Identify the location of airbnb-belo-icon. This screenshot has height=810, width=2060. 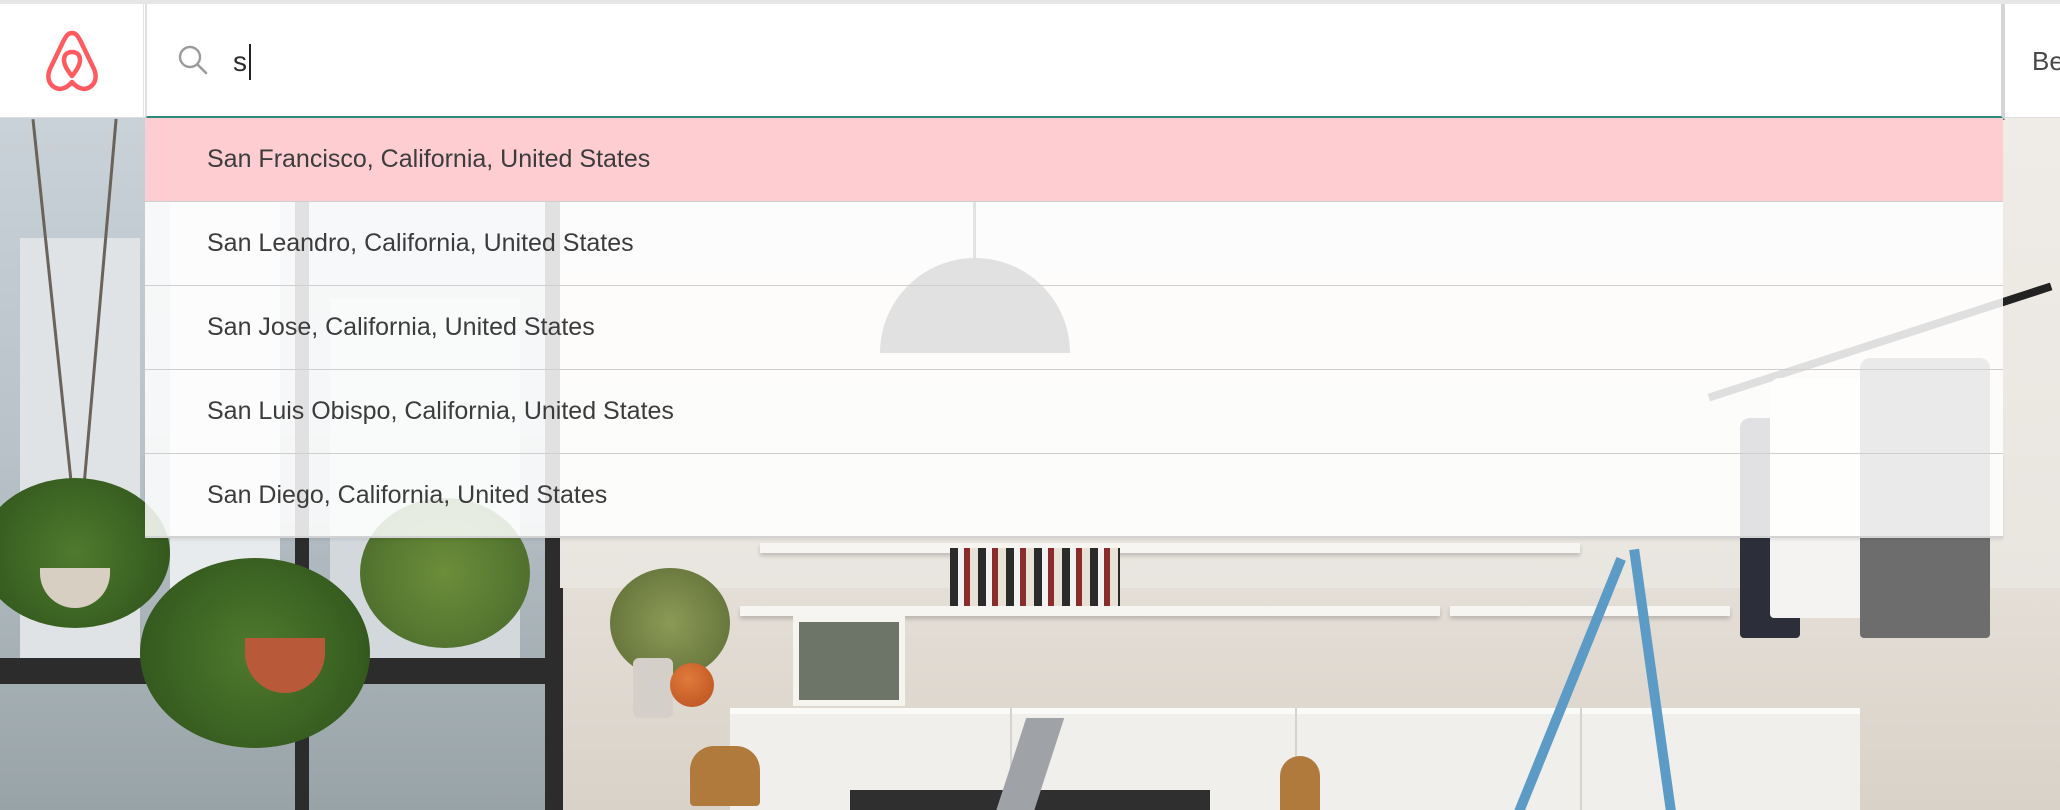
(71, 61).